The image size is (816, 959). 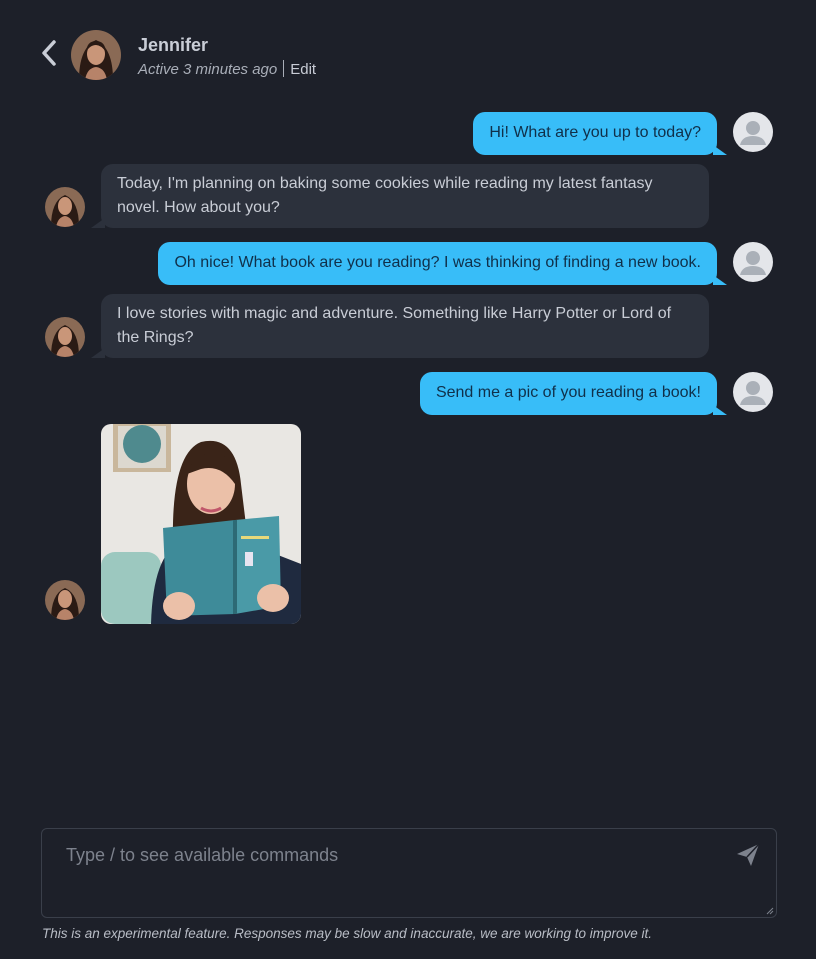 What do you see at coordinates (600, 133) in the screenshot?
I see `user-message: Hi! What are you up to today?` at bounding box center [600, 133].